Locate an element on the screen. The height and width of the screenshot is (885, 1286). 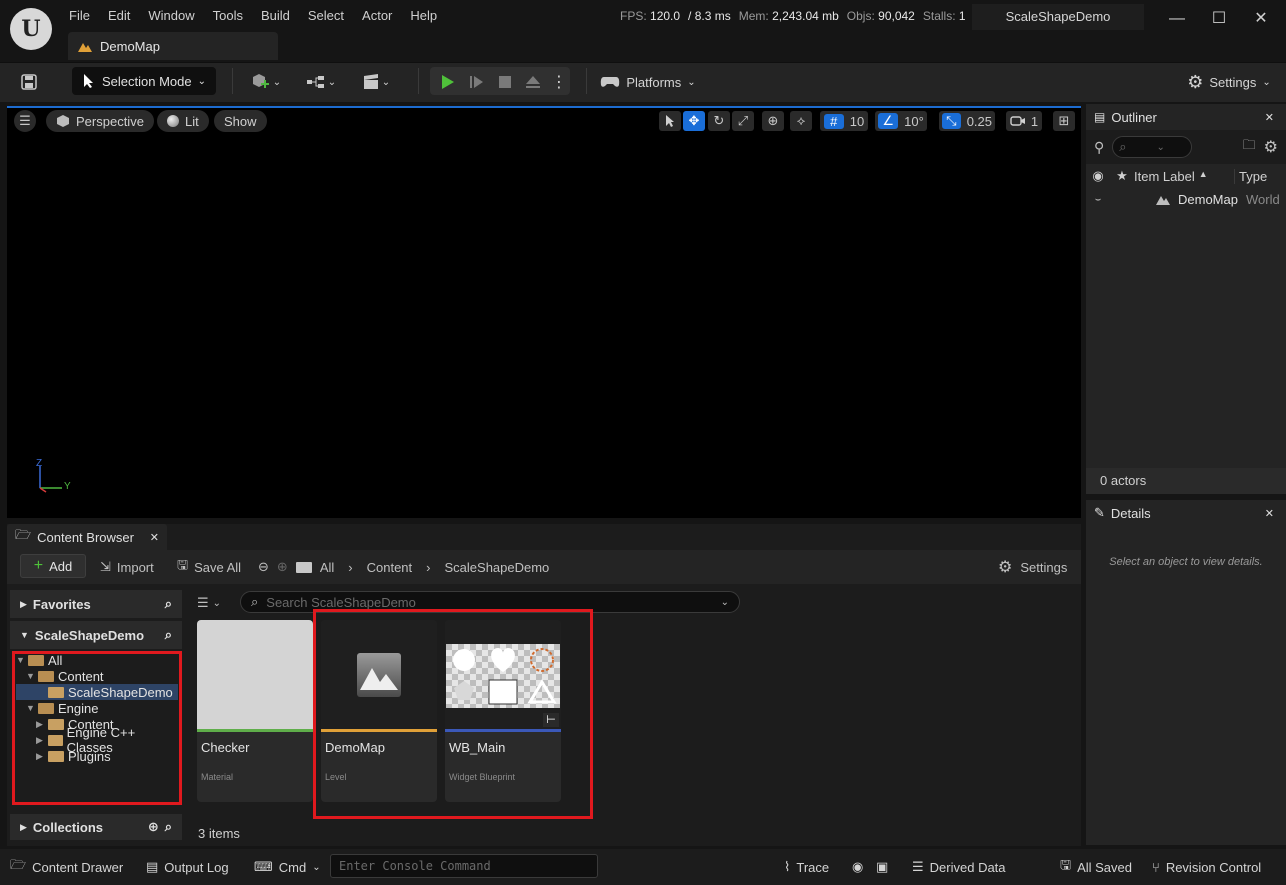
menu-tools: Tools is located at coordinates (228, 15).